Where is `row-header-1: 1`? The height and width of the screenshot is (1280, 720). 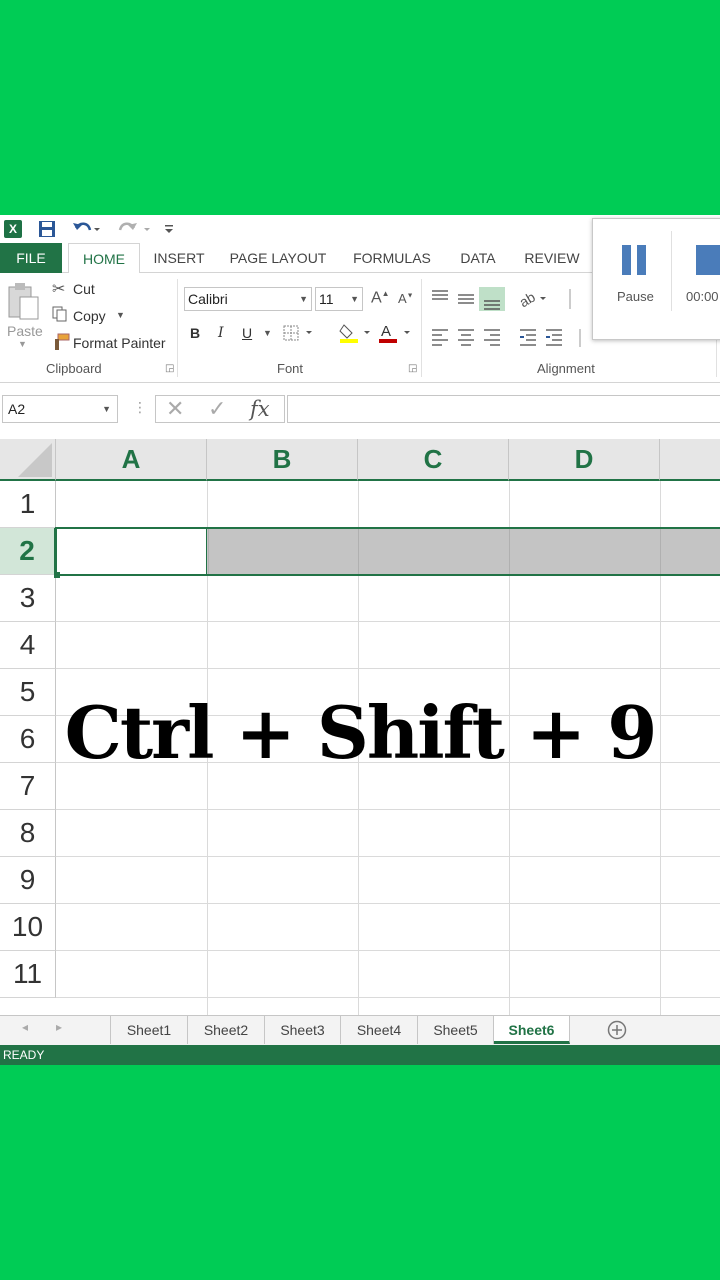
row-header-1: 1 is located at coordinates (28, 504).